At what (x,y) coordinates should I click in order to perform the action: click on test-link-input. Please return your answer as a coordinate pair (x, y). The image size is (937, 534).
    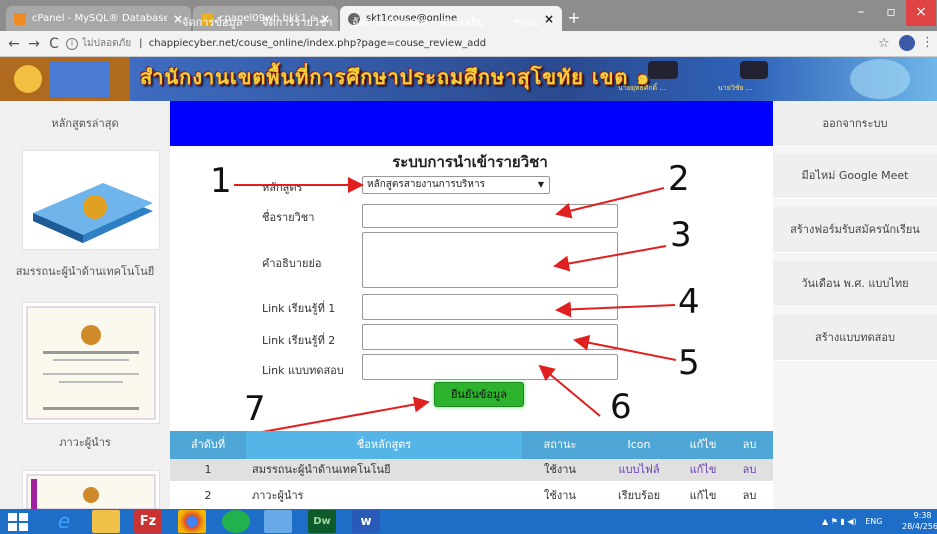
    Looking at the image, I should click on (490, 367).